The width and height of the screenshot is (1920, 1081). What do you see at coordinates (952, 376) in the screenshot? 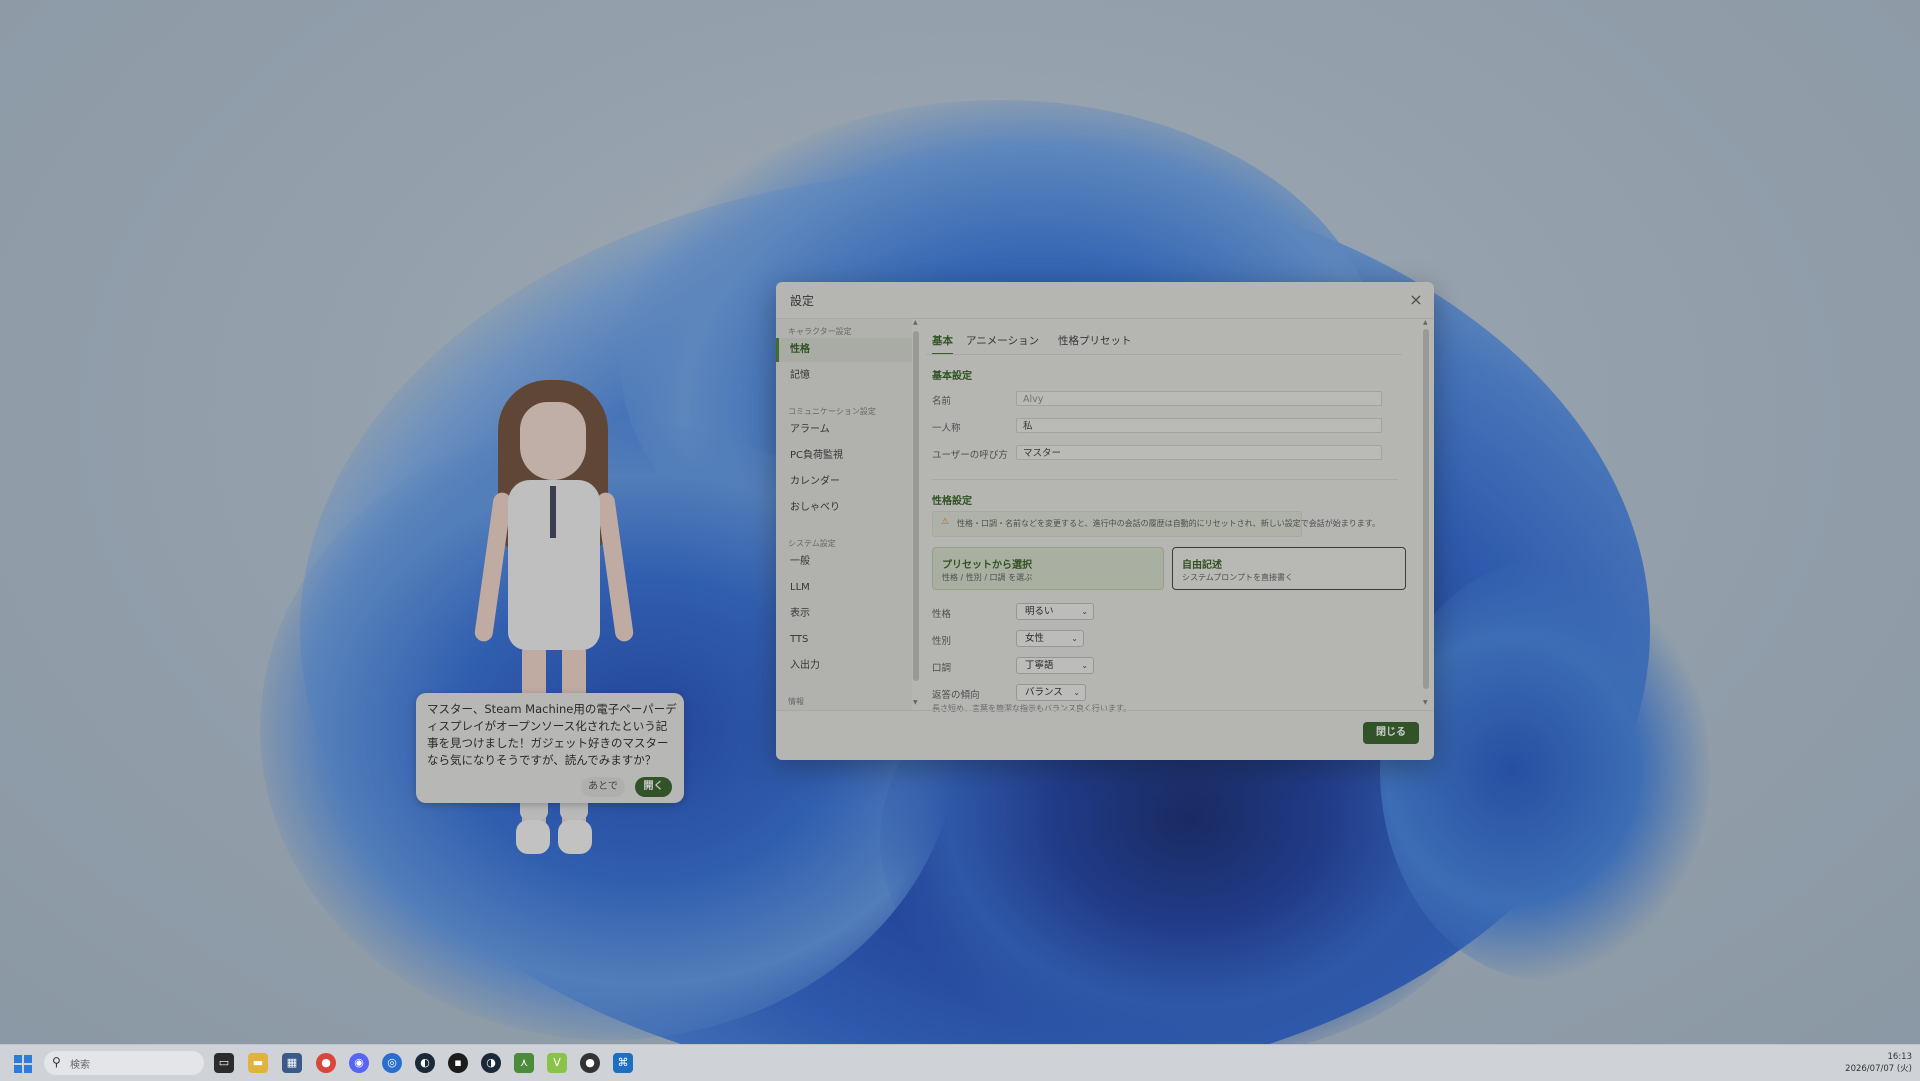
I see `basic-settings-title: 基本設定` at bounding box center [952, 376].